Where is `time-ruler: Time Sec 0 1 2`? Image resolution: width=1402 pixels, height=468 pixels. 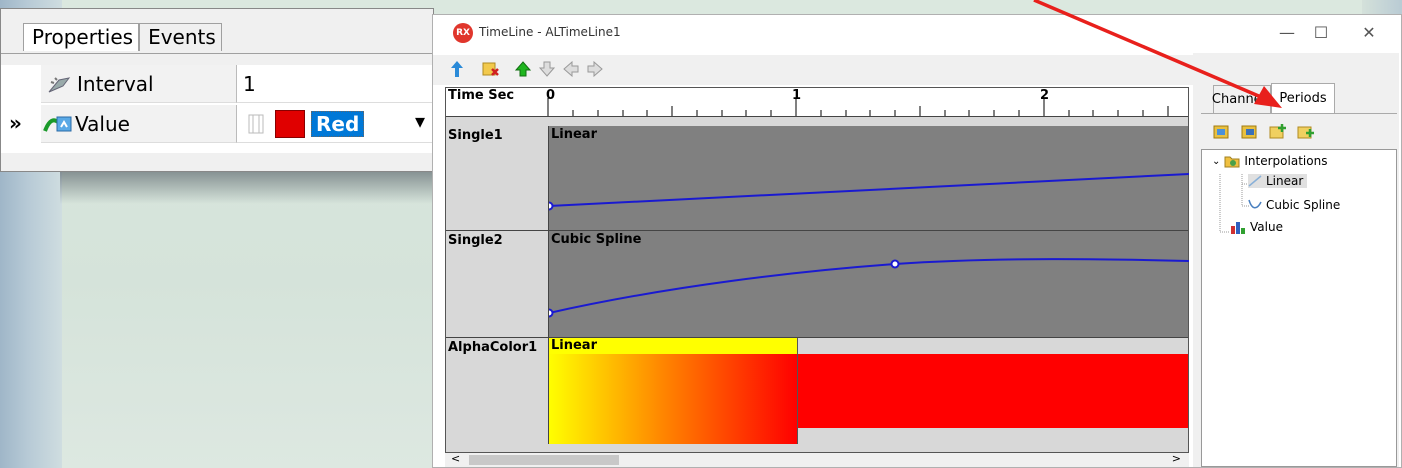 time-ruler: Time Sec 0 1 2 is located at coordinates (817, 102).